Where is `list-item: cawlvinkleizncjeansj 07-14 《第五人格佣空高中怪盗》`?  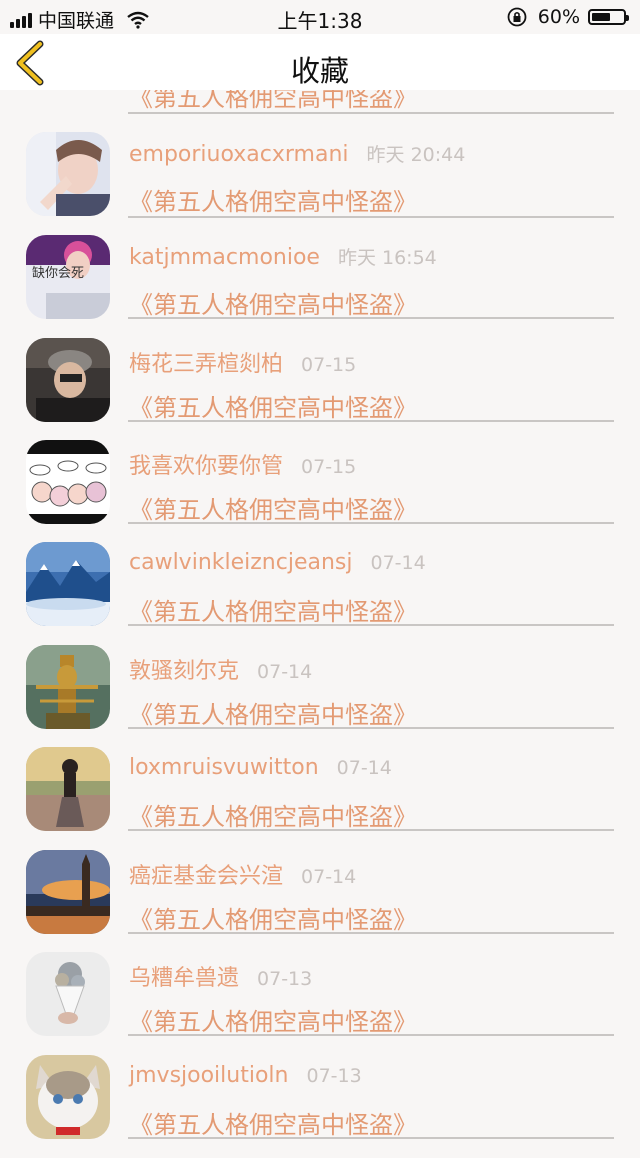
list-item: cawlvinkleizncjeansj 07-14 《第五人格佣空高中怪盗》 is located at coordinates (320, 593).